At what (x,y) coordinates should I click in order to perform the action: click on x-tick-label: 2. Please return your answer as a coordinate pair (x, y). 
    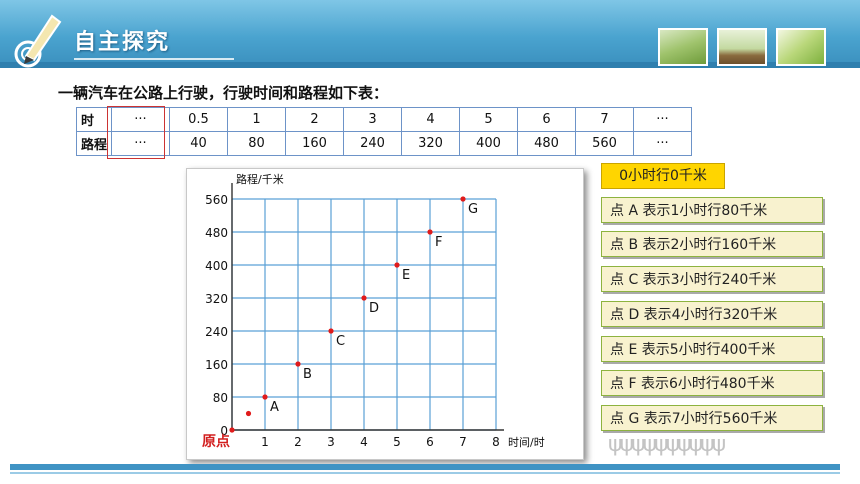
    Looking at the image, I should click on (298, 442).